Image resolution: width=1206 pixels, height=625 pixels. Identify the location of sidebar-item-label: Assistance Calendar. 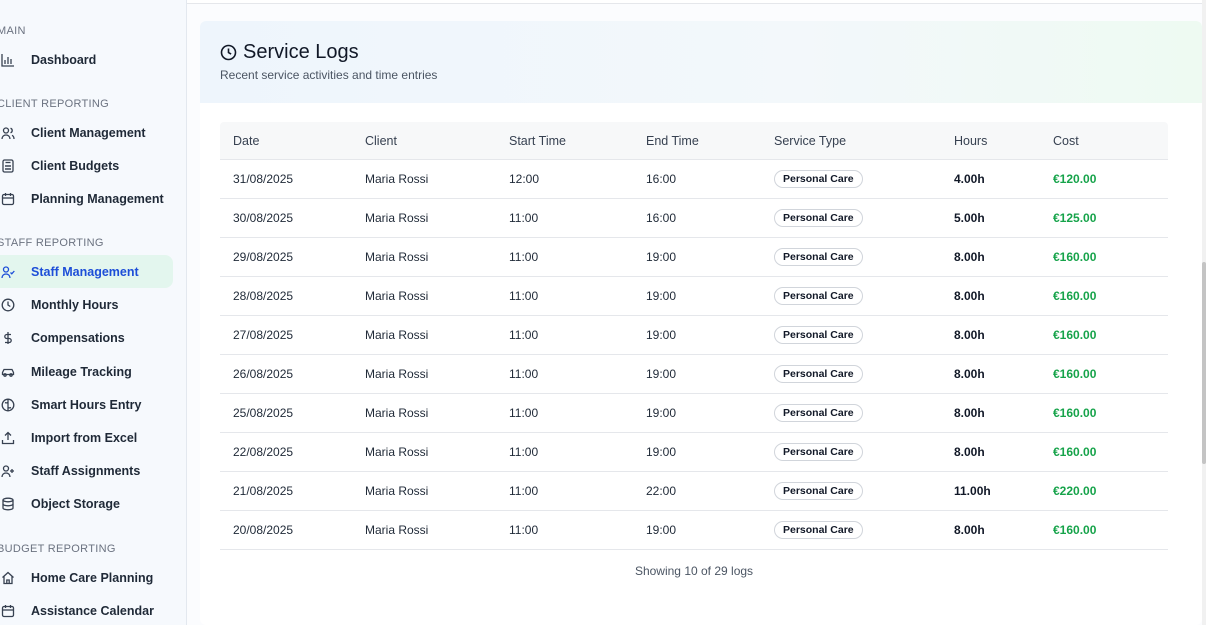
(92, 610).